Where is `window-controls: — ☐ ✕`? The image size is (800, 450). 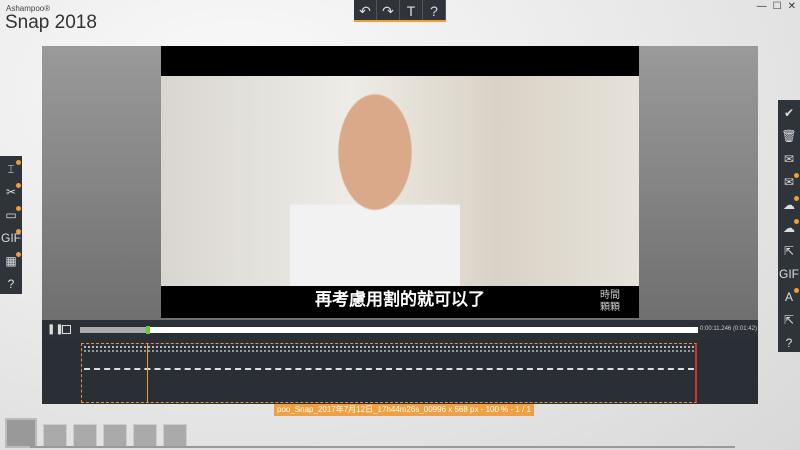 window-controls: — ☐ ✕ is located at coordinates (776, 6).